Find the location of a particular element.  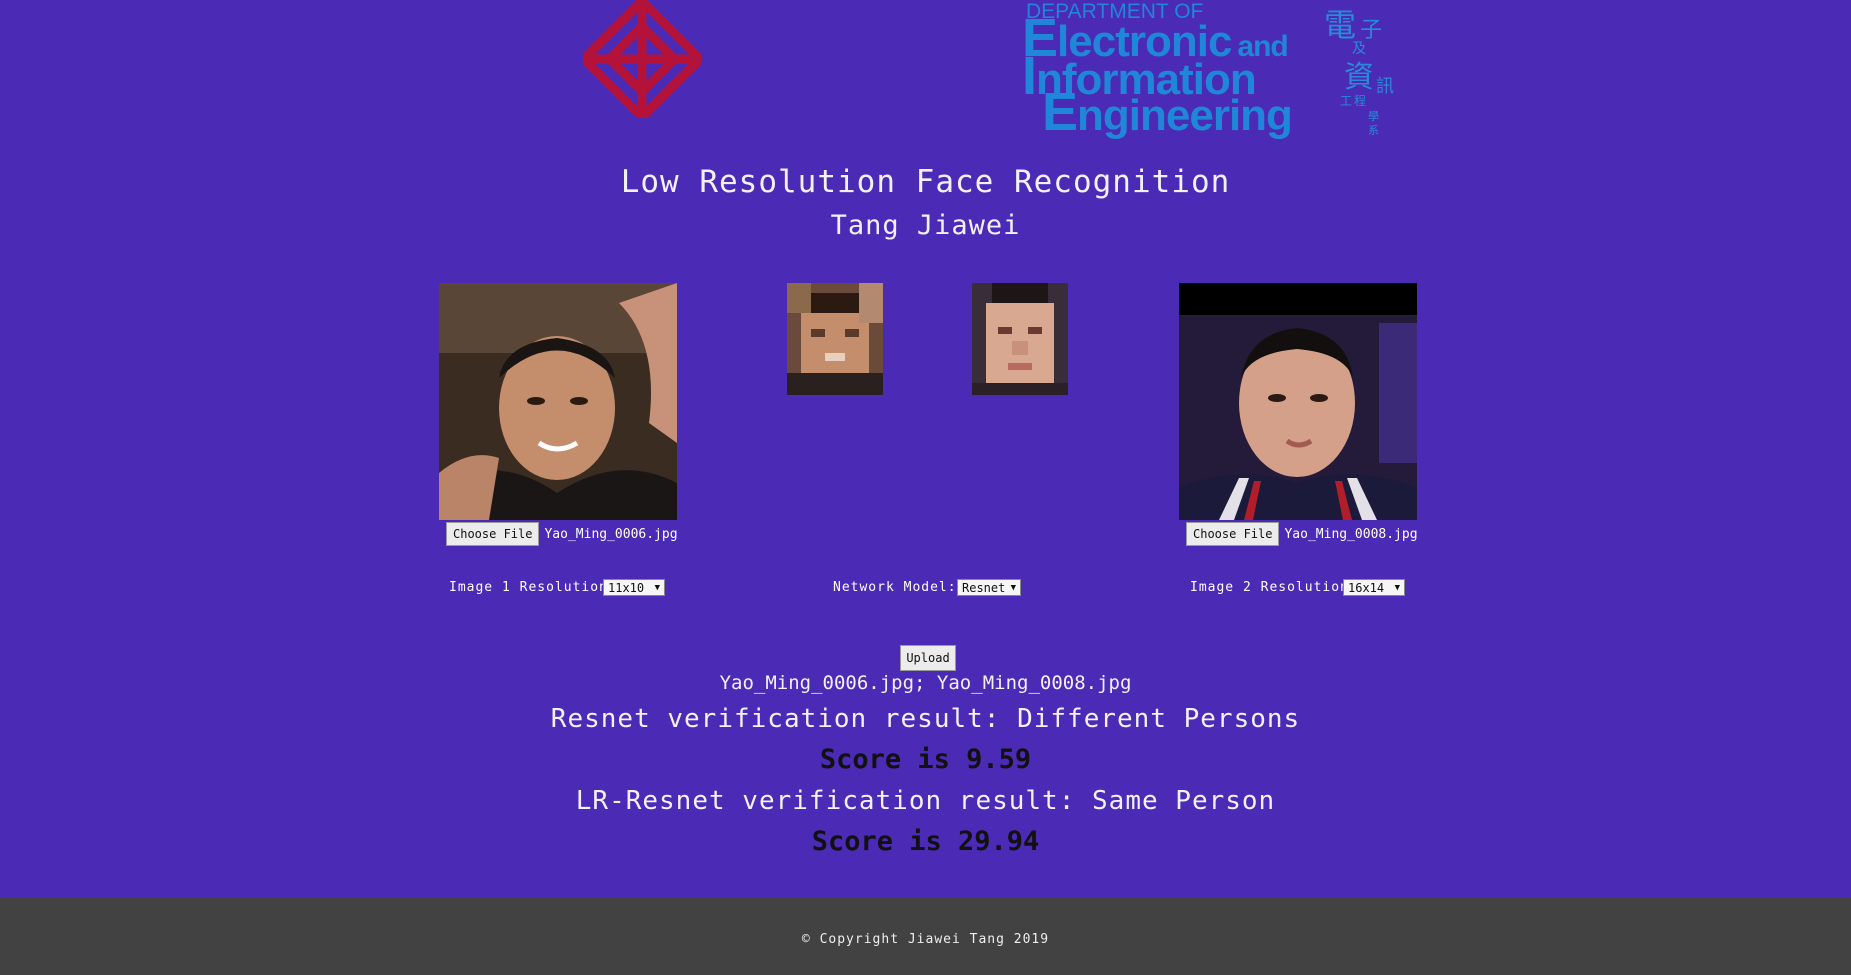

upload-button: Upload is located at coordinates (928, 658).